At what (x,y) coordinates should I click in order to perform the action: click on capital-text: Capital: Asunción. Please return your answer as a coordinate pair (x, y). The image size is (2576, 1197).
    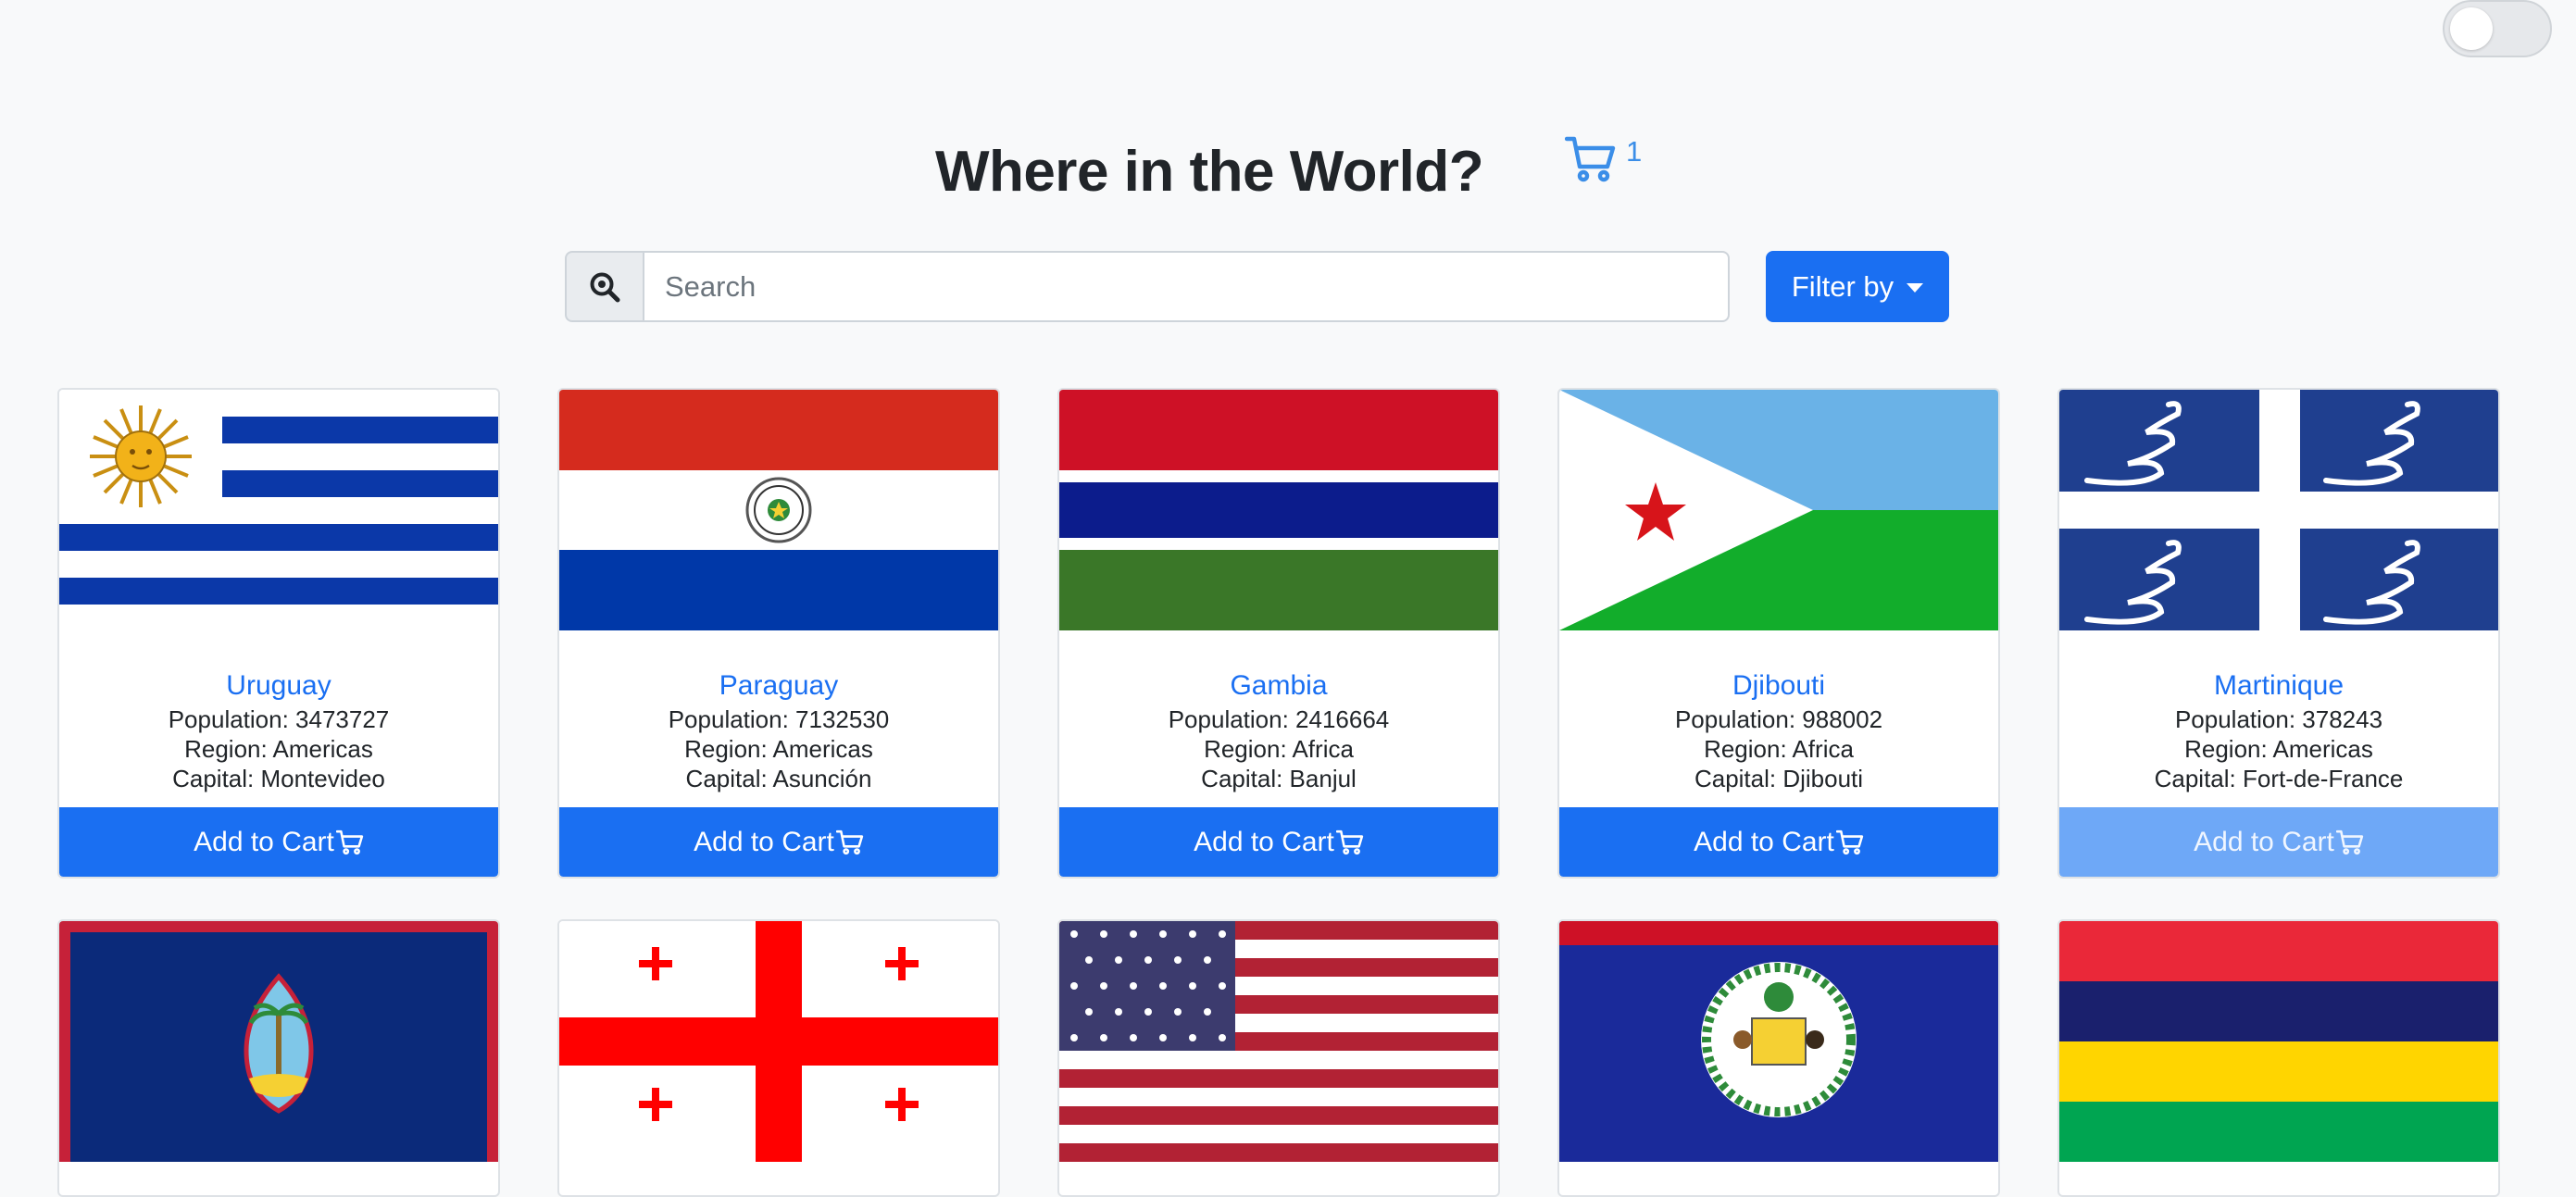
    Looking at the image, I should click on (778, 778).